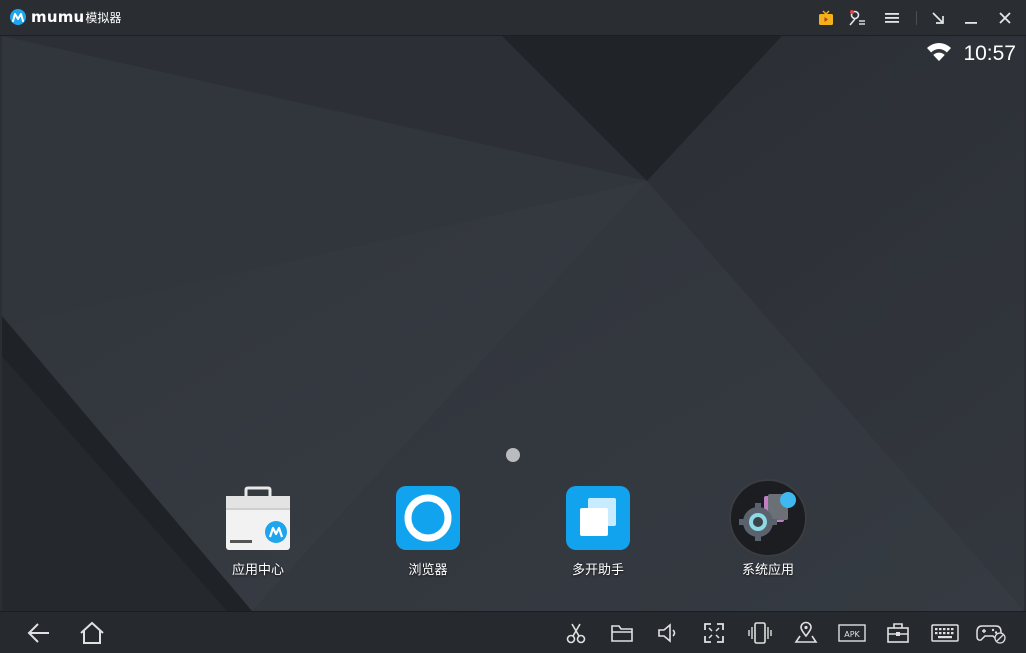  What do you see at coordinates (714, 633) in the screenshot?
I see `fullscreen-icon` at bounding box center [714, 633].